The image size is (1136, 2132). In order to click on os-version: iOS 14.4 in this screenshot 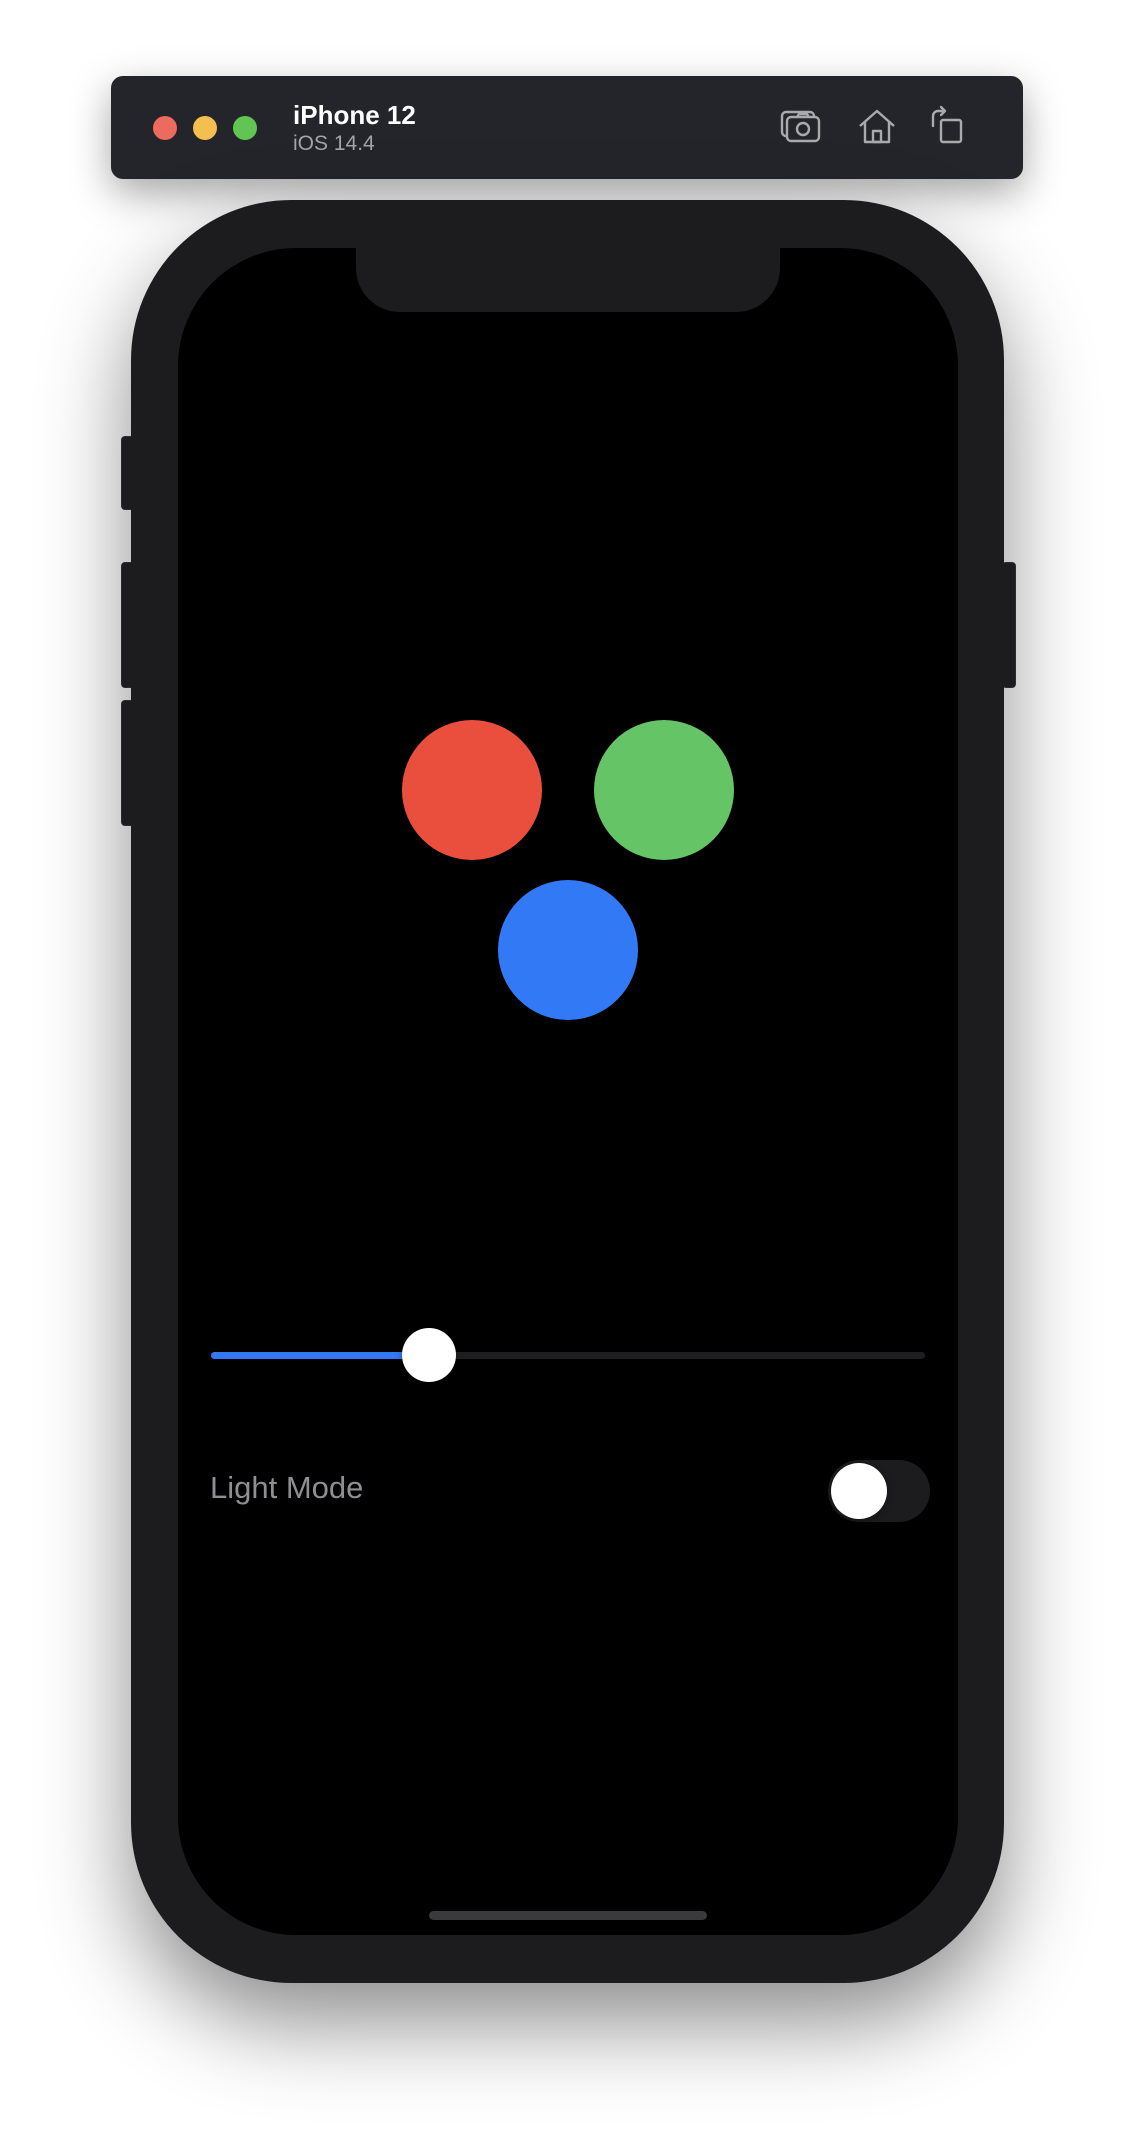, I will do `click(334, 143)`.